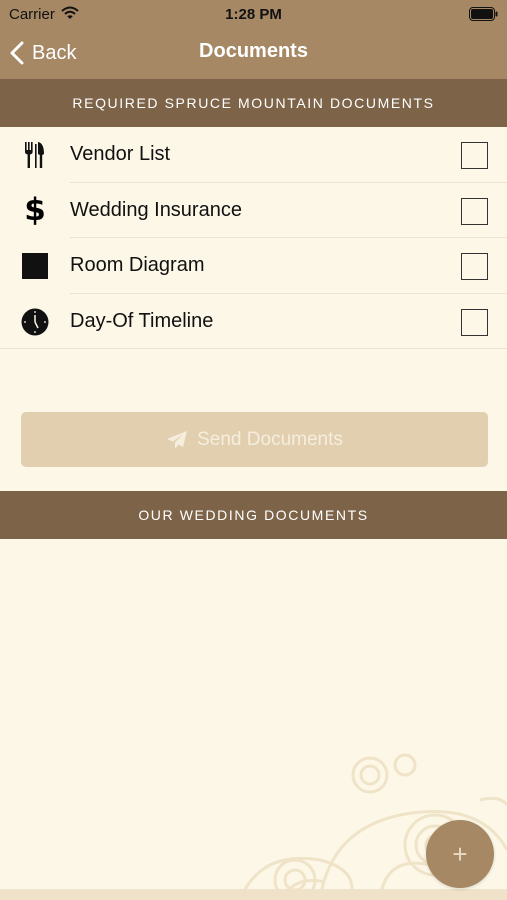 This screenshot has width=507, height=900. I want to click on add-document-button: +, so click(460, 854).